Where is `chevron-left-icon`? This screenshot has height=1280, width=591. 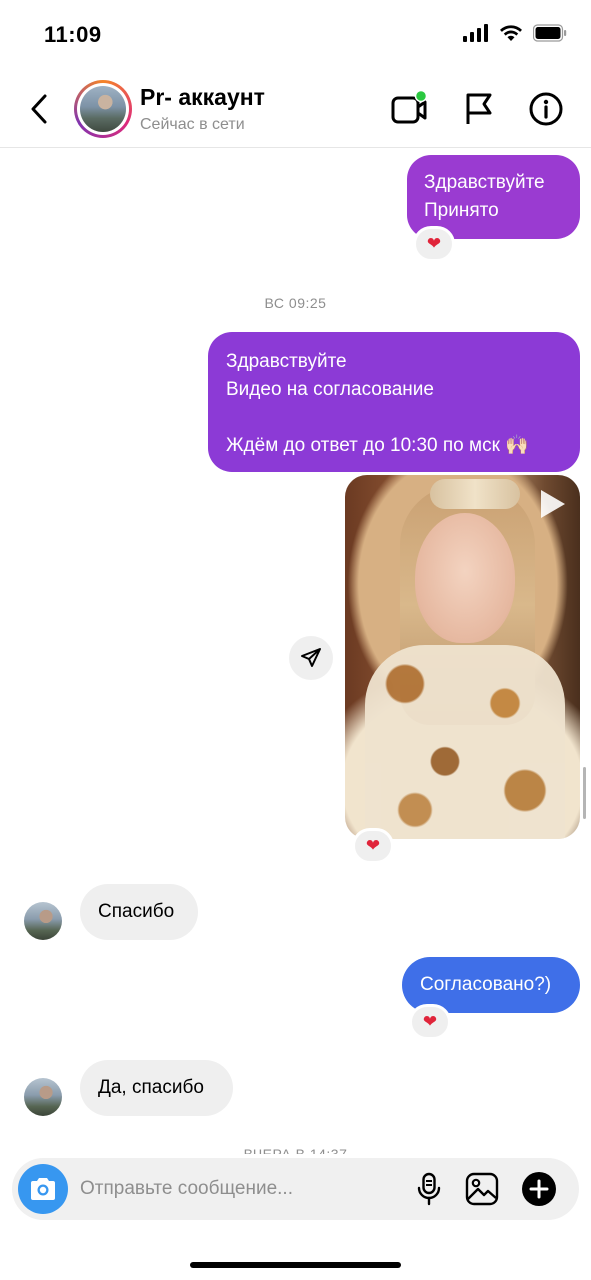 chevron-left-icon is located at coordinates (39, 109).